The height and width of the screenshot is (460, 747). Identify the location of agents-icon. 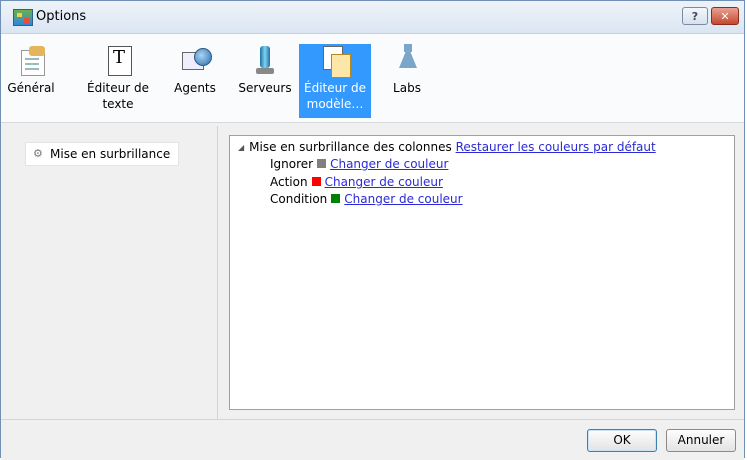
(195, 60).